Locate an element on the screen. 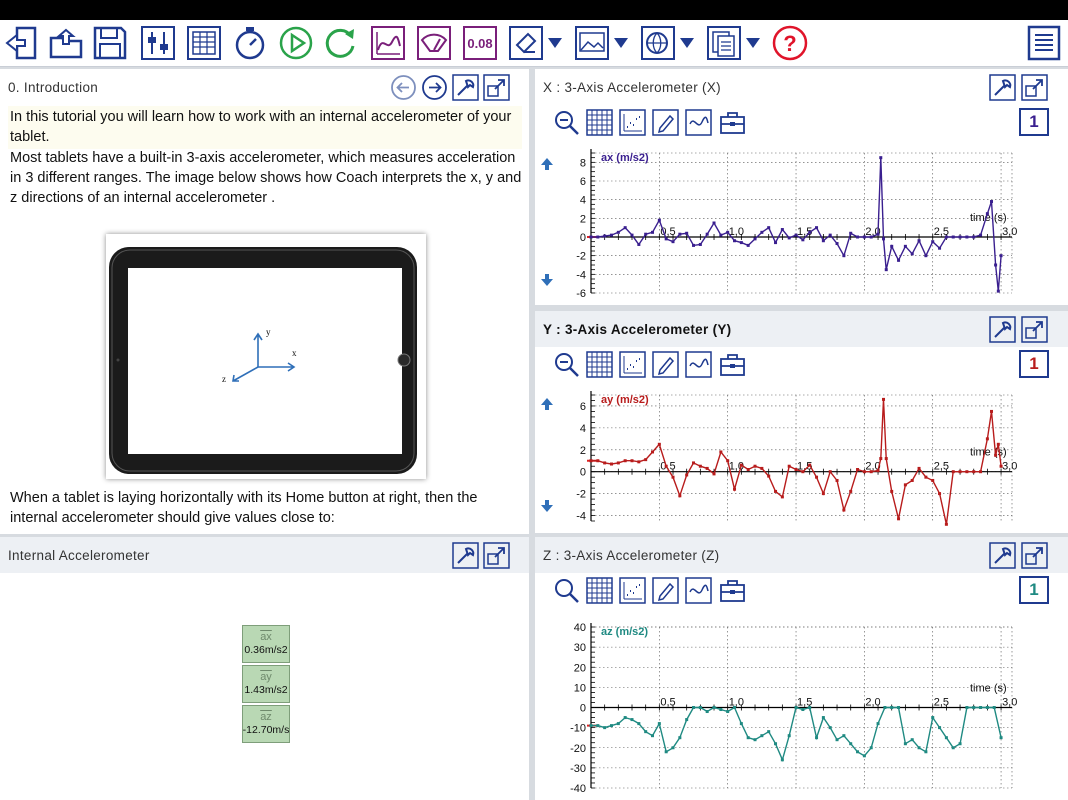  ax-value-display: ax 0.36m/s2 is located at coordinates (266, 644).